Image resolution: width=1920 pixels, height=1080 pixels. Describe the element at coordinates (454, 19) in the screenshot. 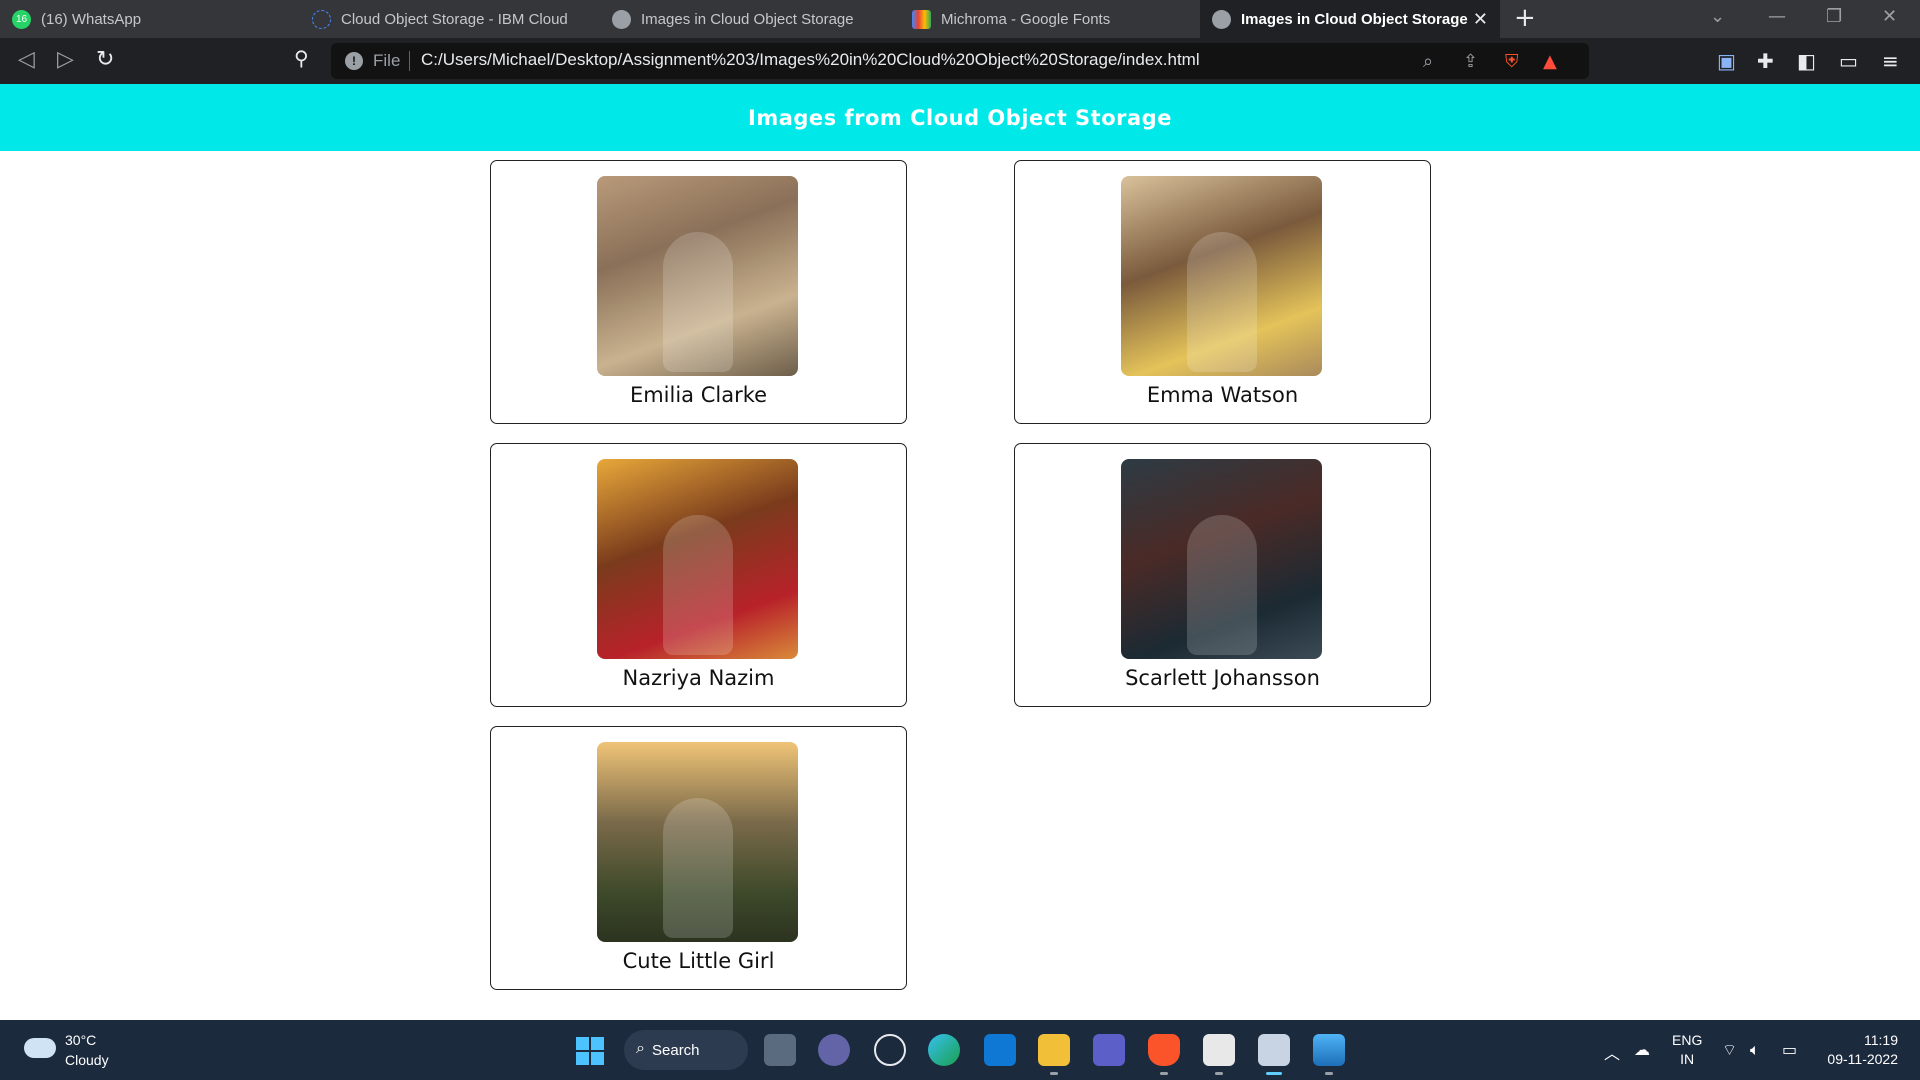

I see `tab-title: Cloud Object Storage - IBM Cloud` at that location.